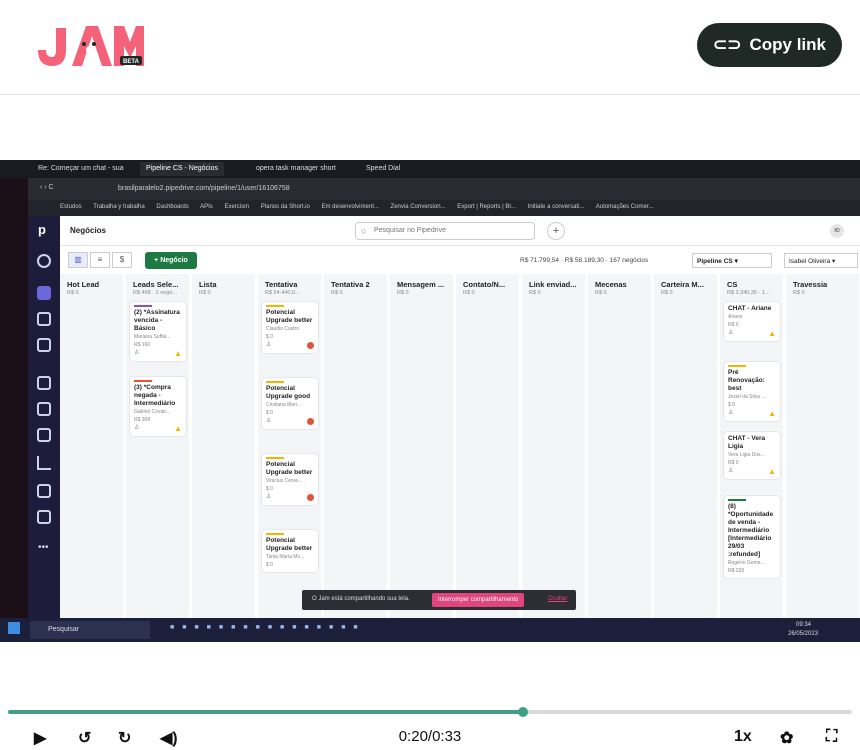 The height and width of the screenshot is (750, 860). I want to click on deals-icon, so click(44, 293).